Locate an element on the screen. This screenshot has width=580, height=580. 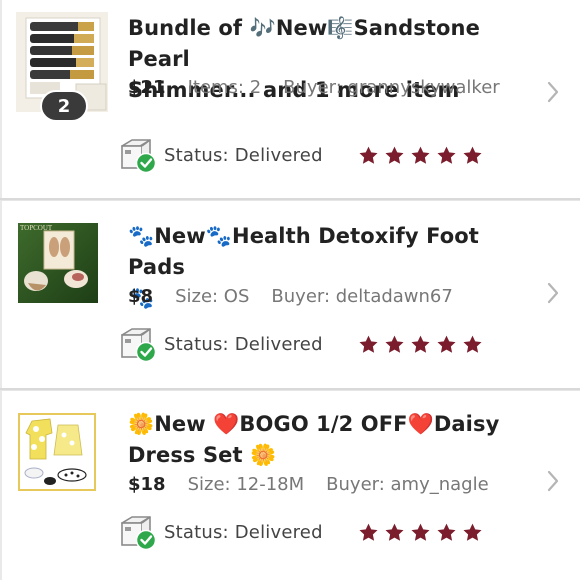
order-buyer: Buyer: grannyskywalker is located at coordinates (391, 87).